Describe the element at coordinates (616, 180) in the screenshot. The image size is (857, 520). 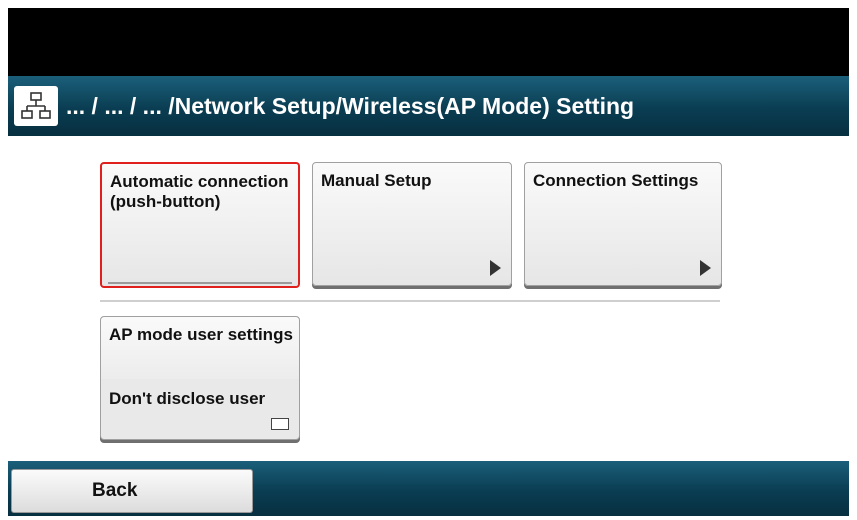
I see `connection-settings-label: Connection Settings` at that location.